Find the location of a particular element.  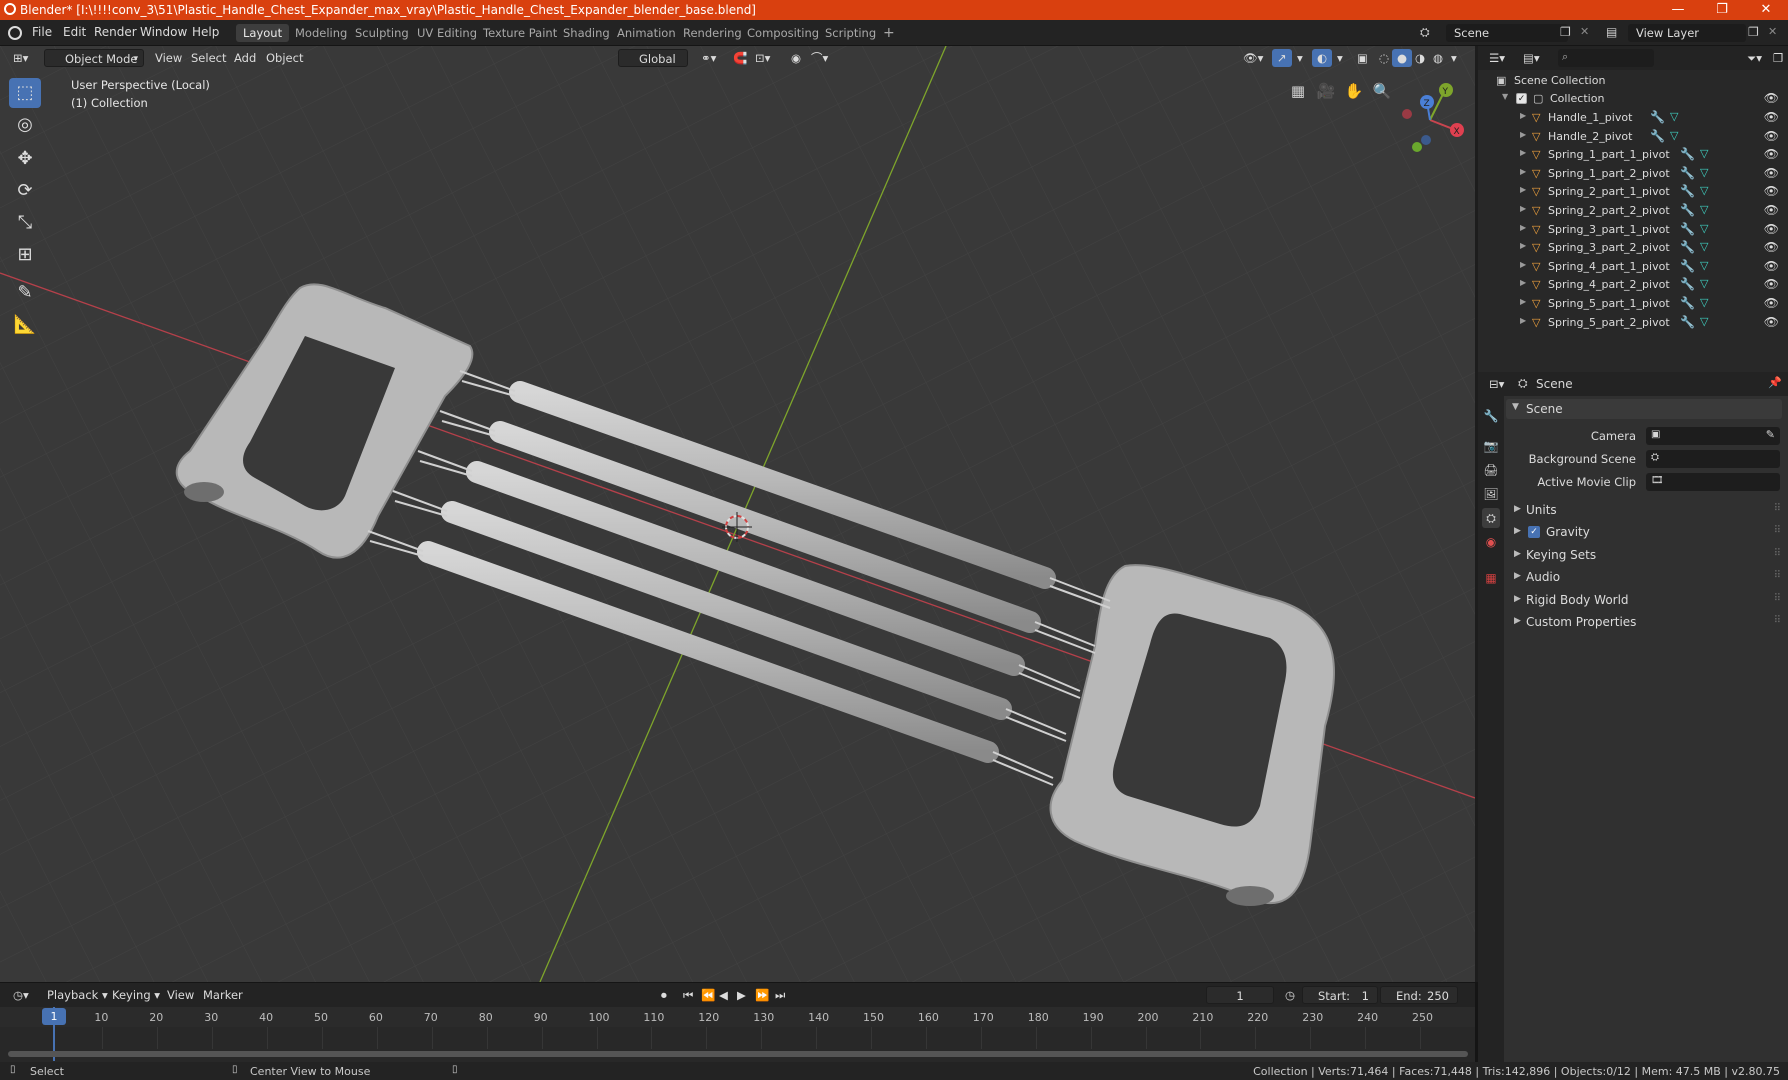

pivot-point-icon: ⚭▾ is located at coordinates (708, 58).